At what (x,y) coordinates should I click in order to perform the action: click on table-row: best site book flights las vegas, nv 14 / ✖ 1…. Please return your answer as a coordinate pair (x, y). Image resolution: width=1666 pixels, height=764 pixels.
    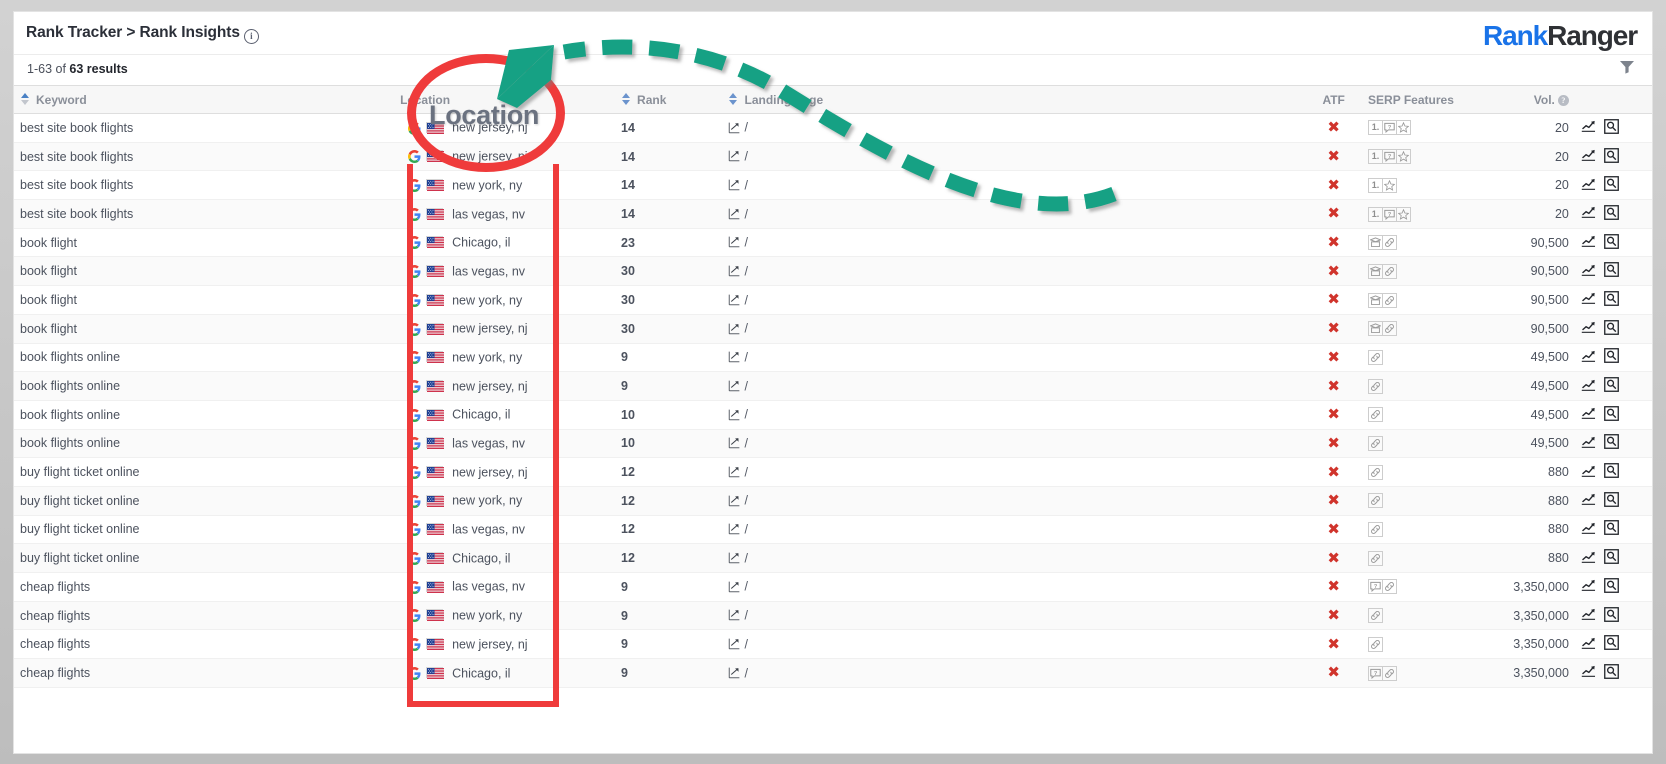
    Looking at the image, I should click on (833, 214).